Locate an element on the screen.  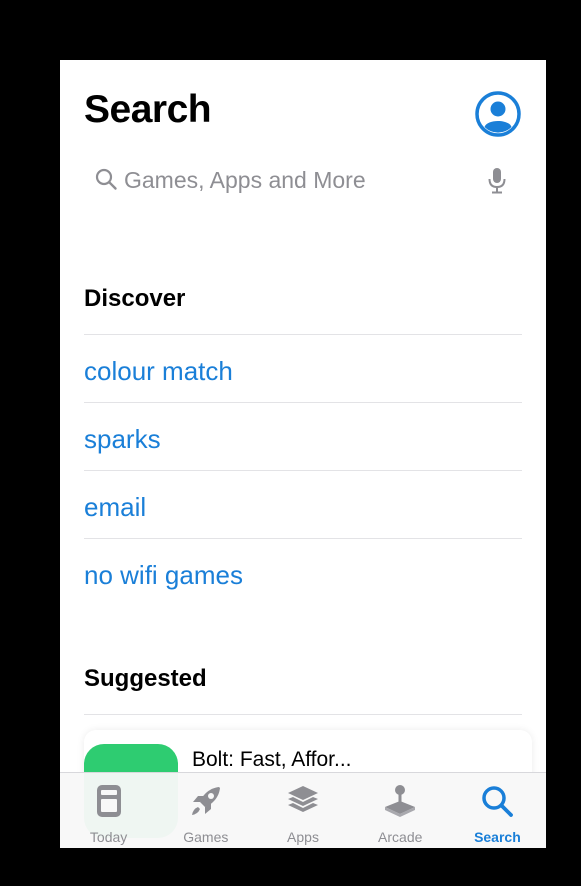
discover-item-email: email is located at coordinates (303, 507).